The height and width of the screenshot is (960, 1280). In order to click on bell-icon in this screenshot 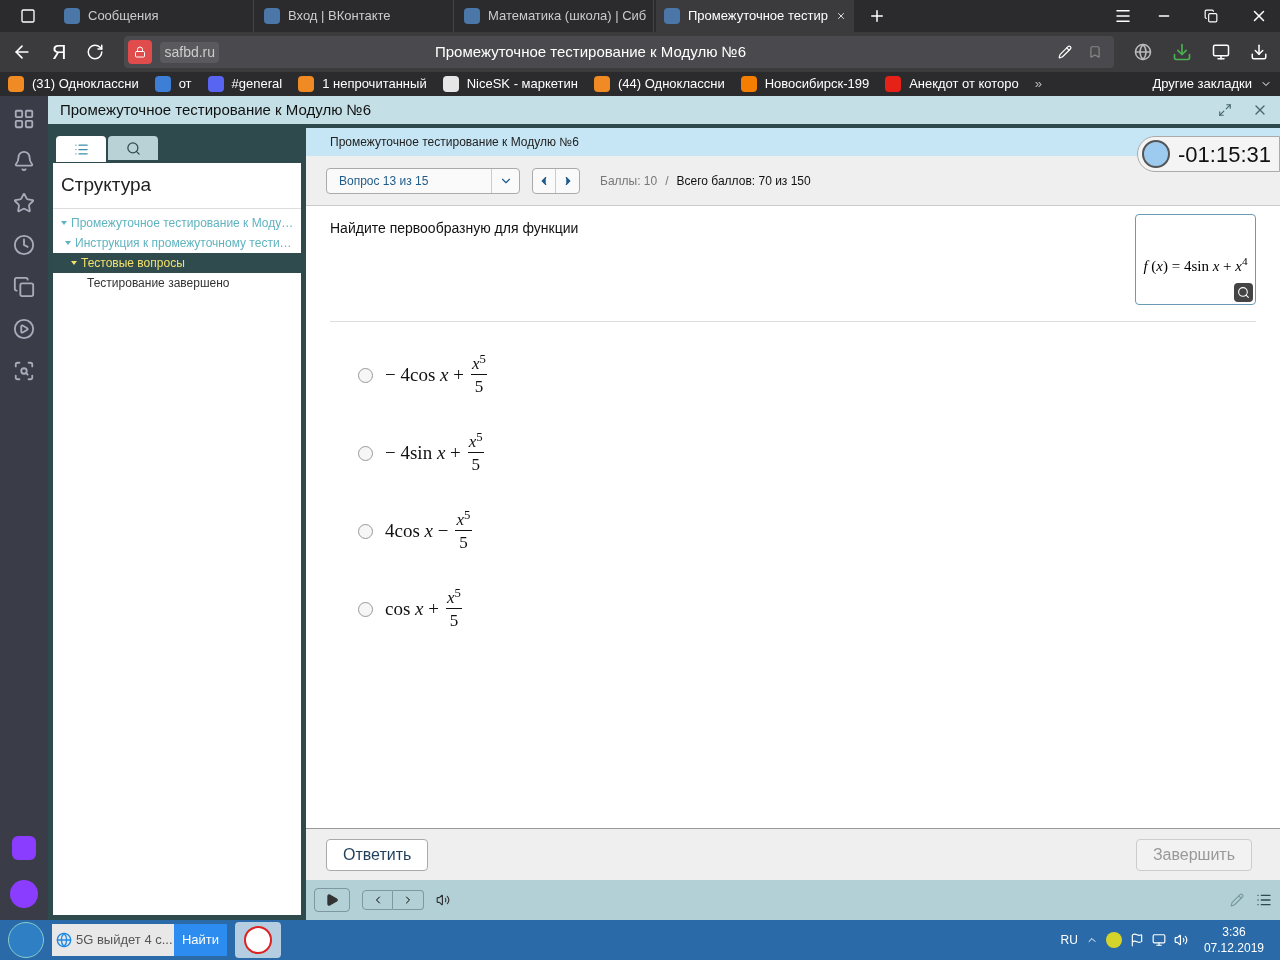, I will do `click(24, 161)`.